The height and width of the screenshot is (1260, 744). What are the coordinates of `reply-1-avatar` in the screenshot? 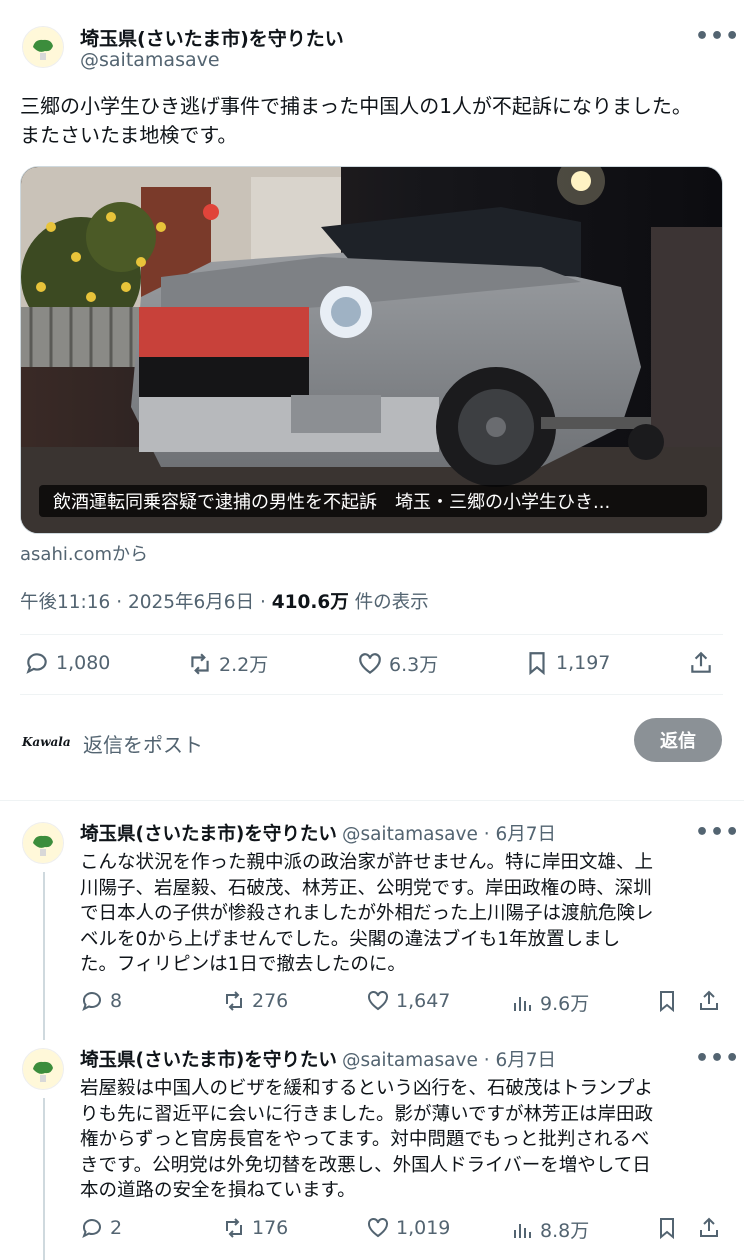 It's located at (43, 843).